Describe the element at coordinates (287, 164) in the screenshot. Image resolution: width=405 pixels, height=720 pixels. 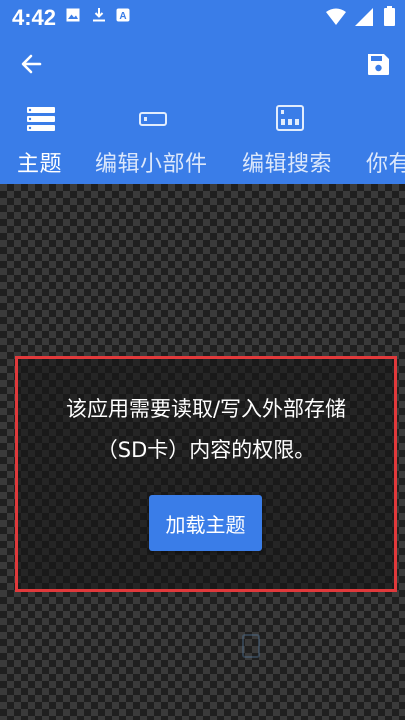
I see `tab-label-edit-search: 编辑搜索` at that location.